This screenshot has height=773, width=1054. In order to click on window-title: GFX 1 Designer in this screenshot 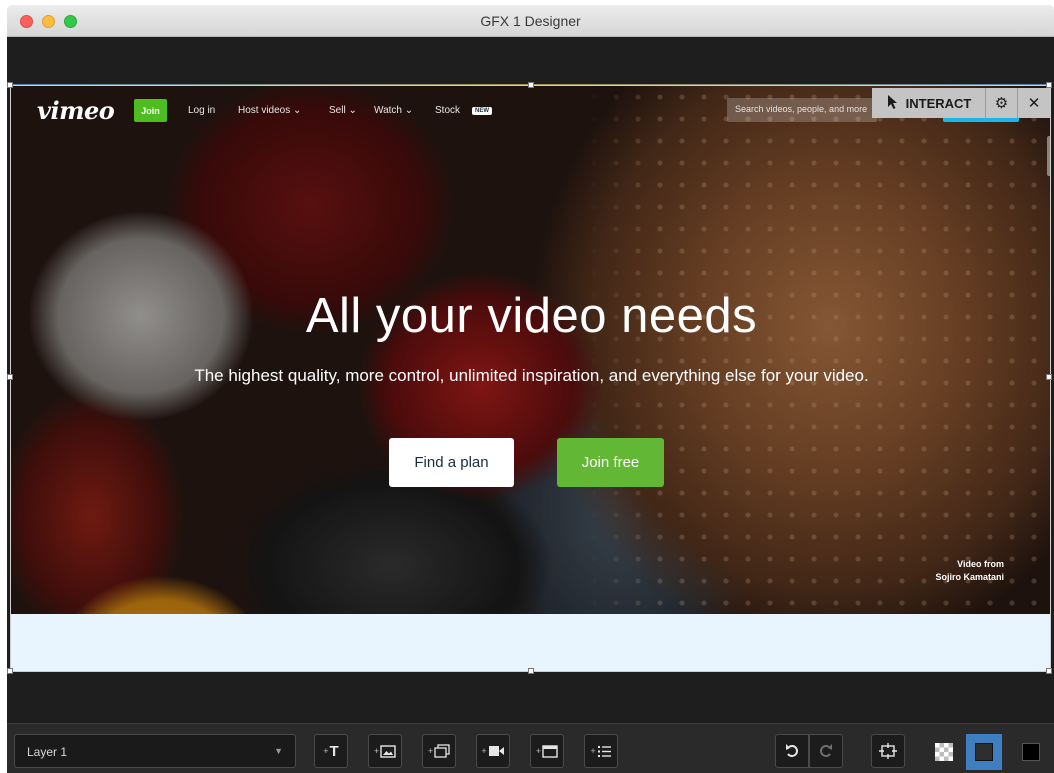, I will do `click(530, 21)`.